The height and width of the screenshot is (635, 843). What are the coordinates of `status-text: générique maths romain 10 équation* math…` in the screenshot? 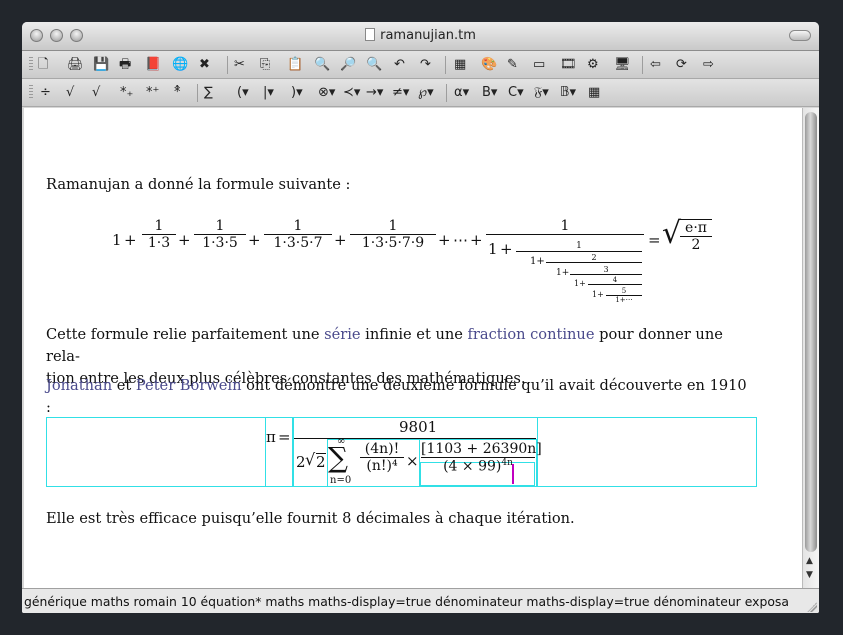 It's located at (406, 601).